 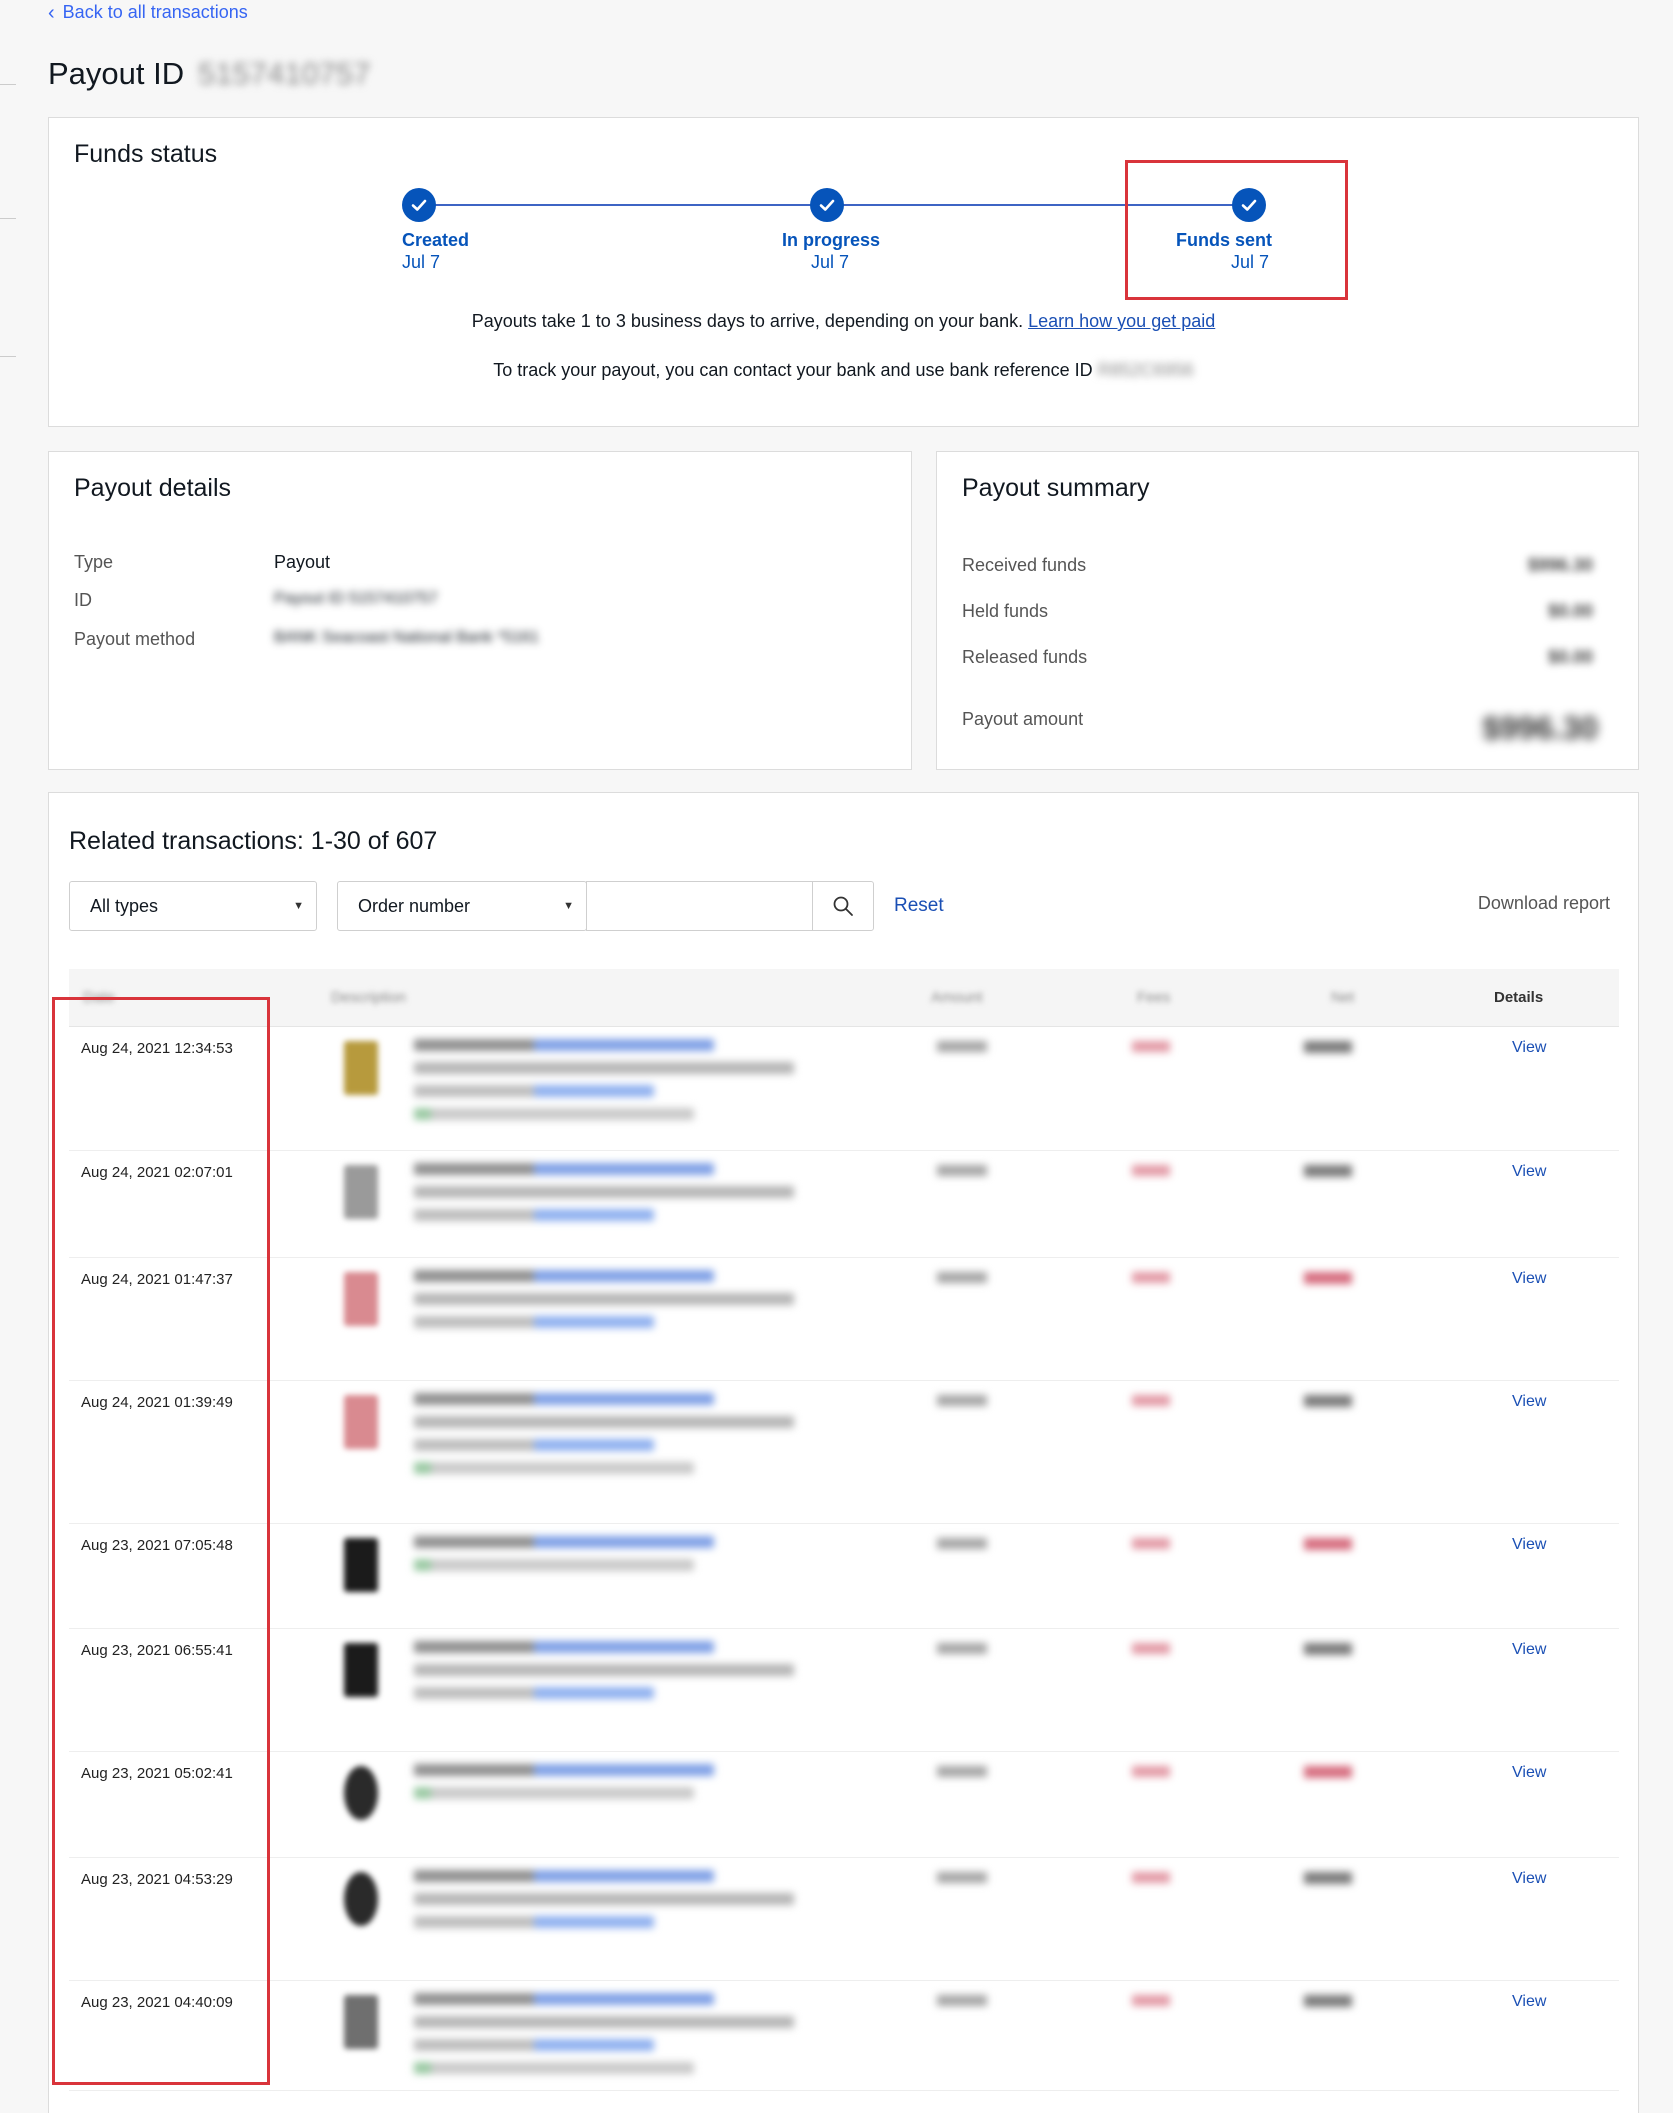 What do you see at coordinates (1544, 903) in the screenshot?
I see `download-report-link: Download report` at bounding box center [1544, 903].